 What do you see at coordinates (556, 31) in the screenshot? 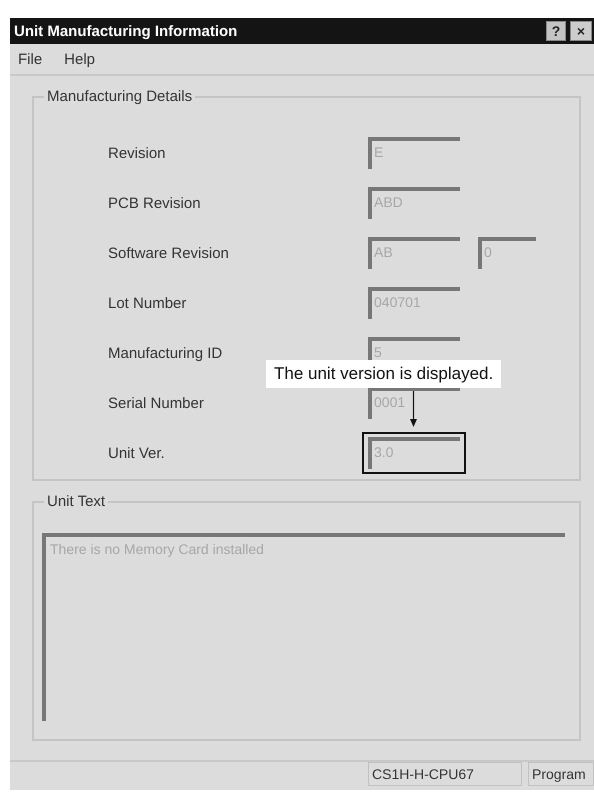
I see `help-button: ?` at bounding box center [556, 31].